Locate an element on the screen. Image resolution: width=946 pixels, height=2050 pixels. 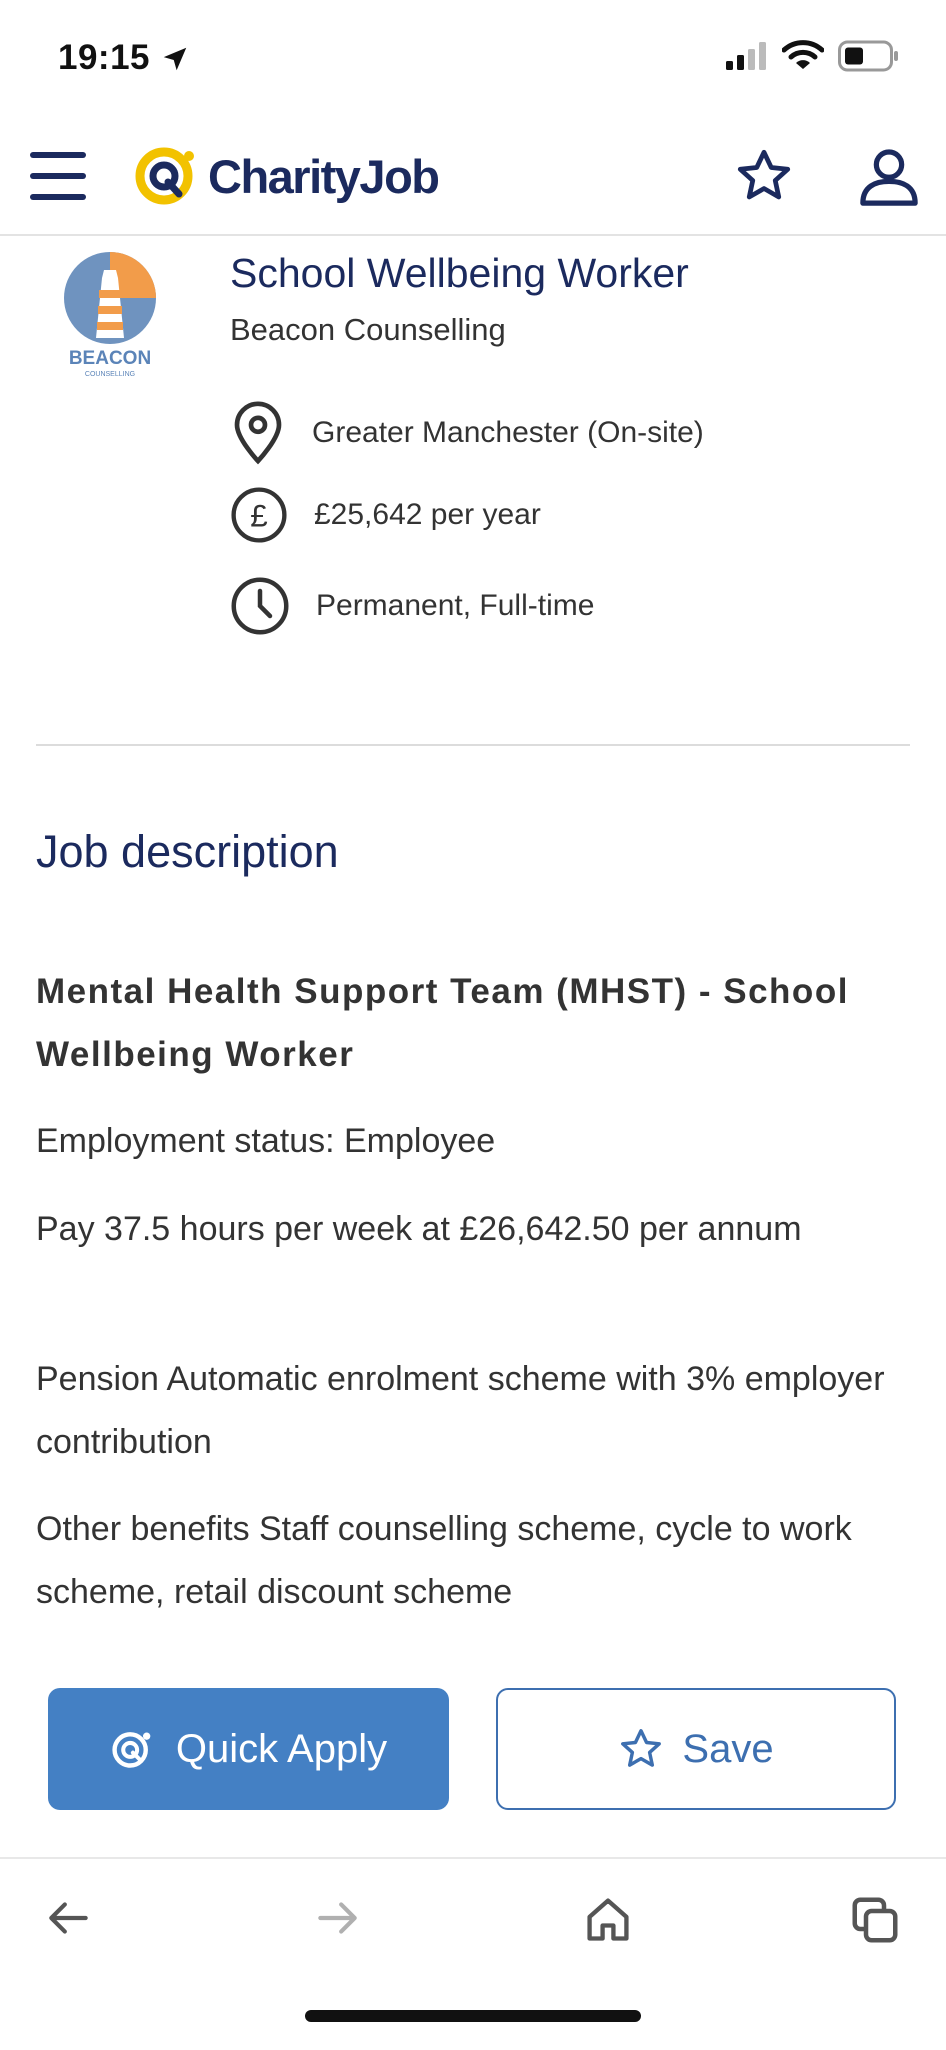
divider is located at coordinates (473, 745).